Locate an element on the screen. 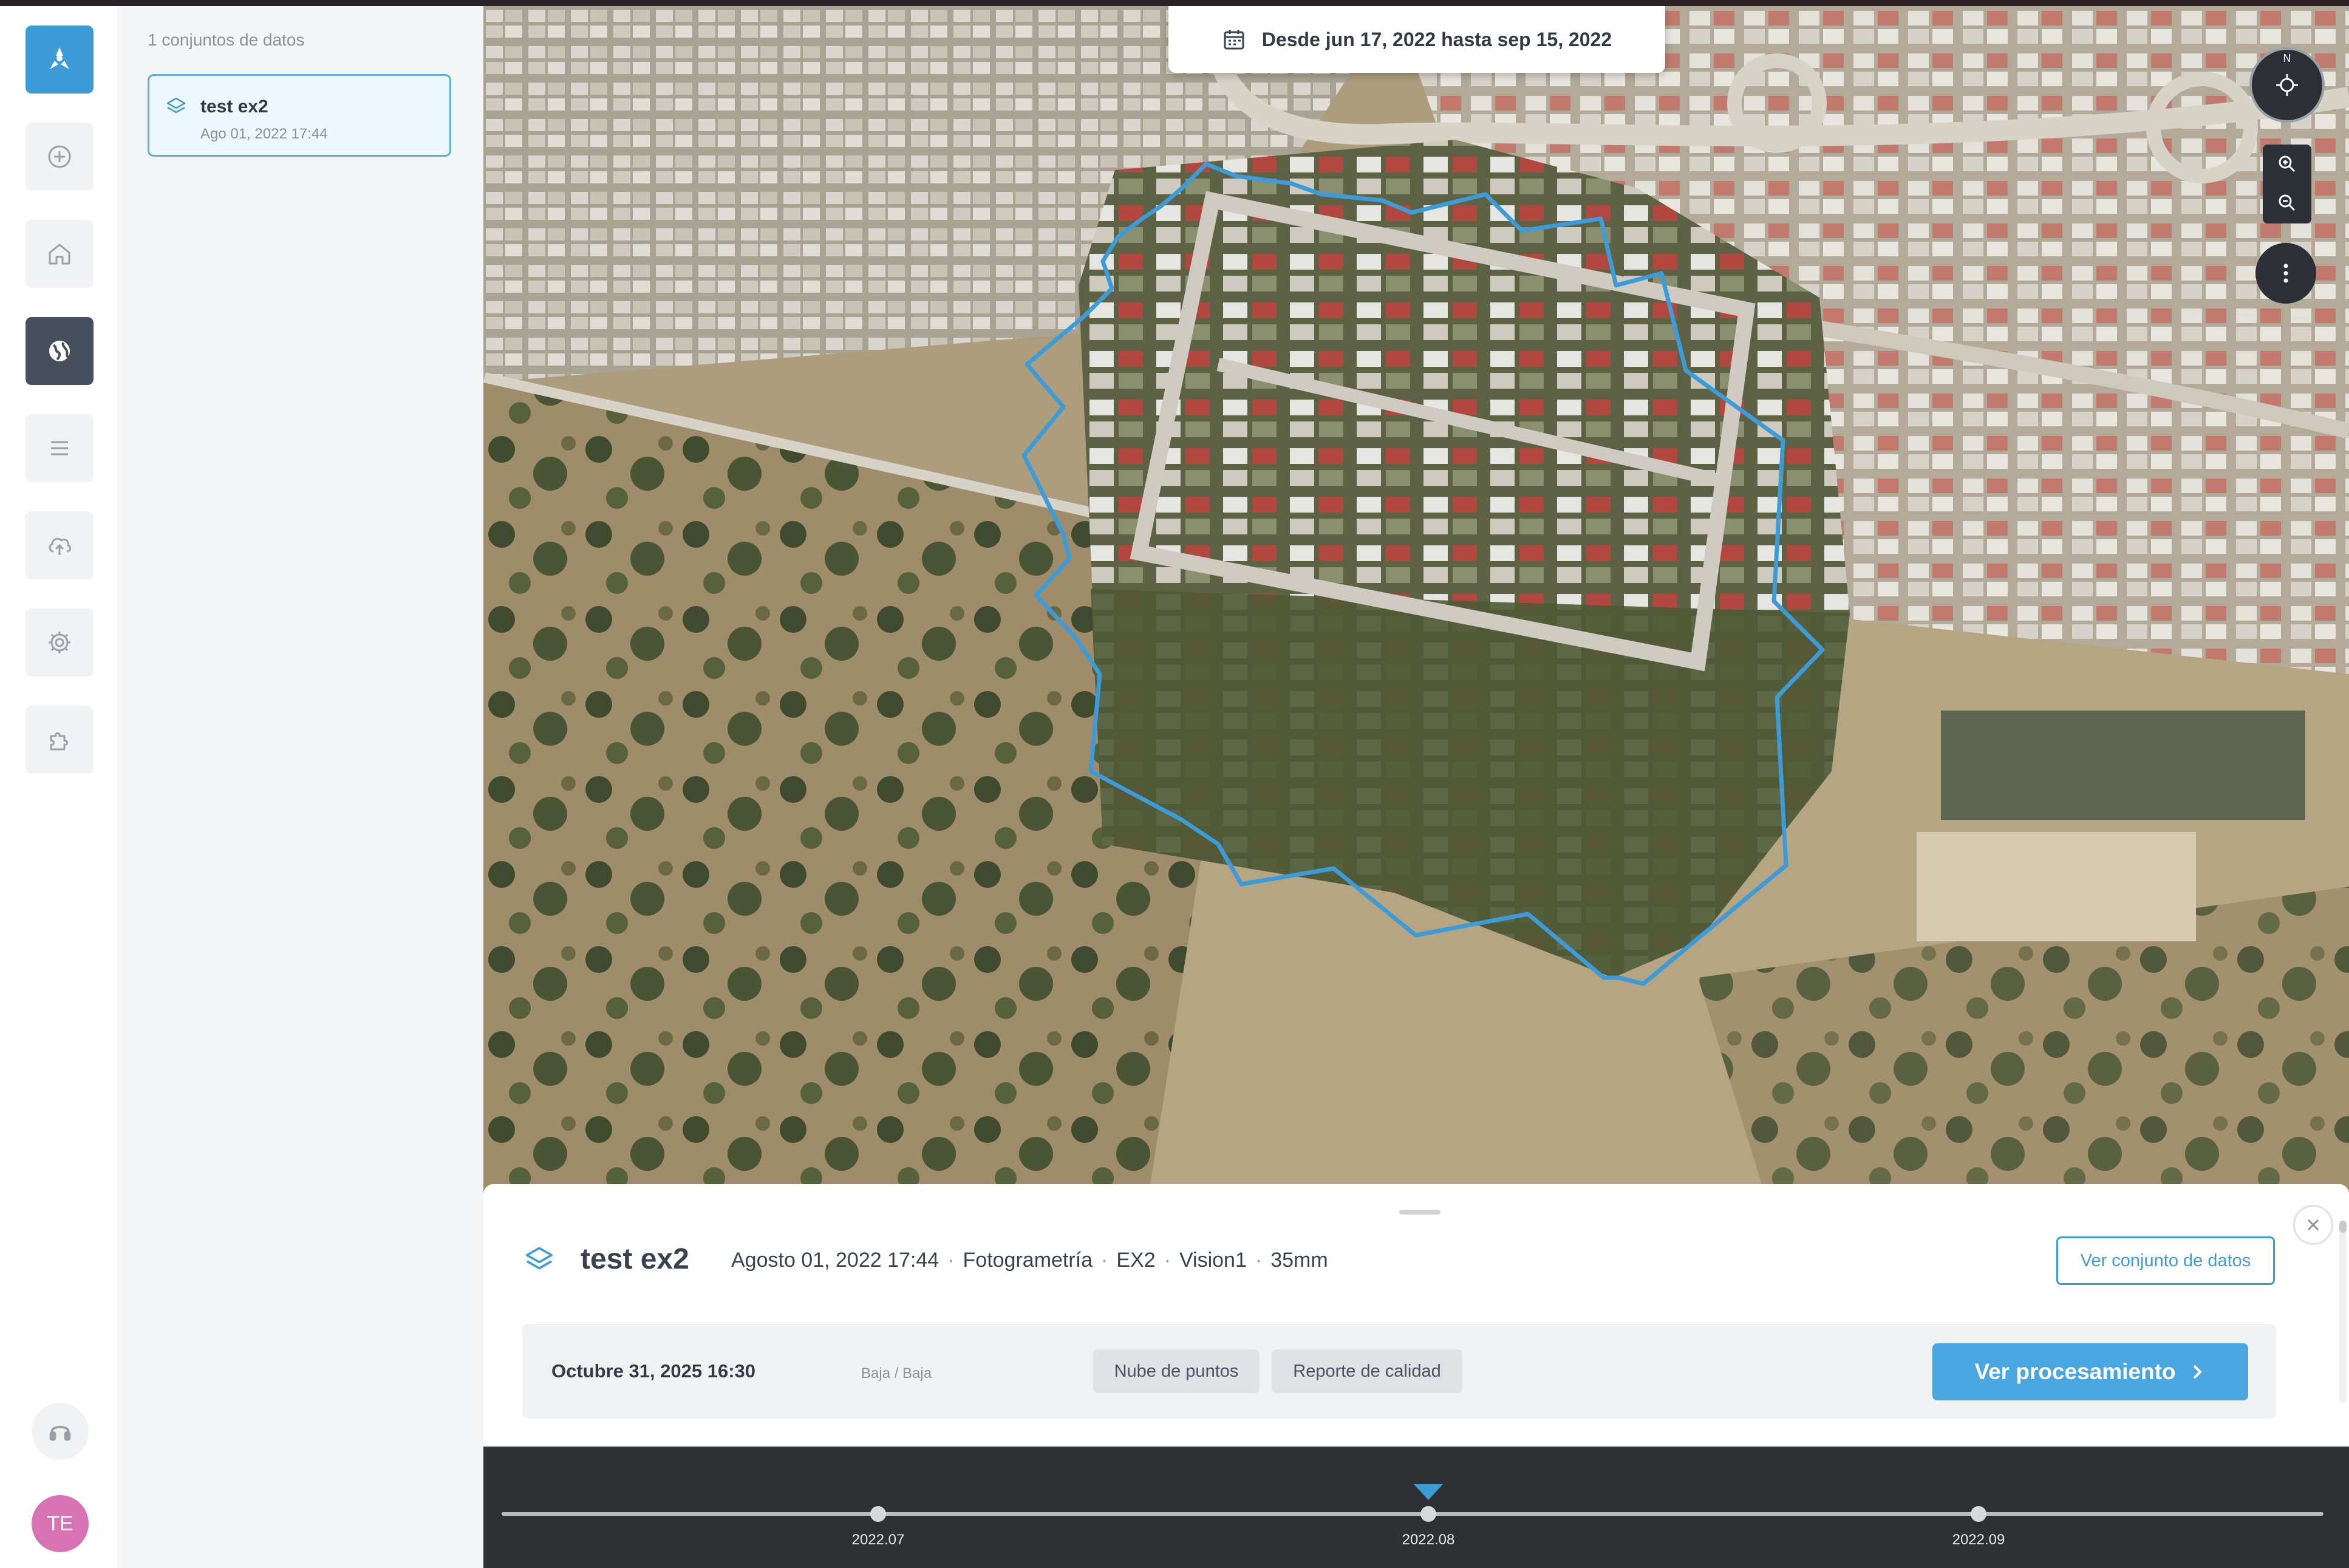 Image resolution: width=2349 pixels, height=1568 pixels. datasets-count: 1 conjuntos de datos is located at coordinates (227, 39).